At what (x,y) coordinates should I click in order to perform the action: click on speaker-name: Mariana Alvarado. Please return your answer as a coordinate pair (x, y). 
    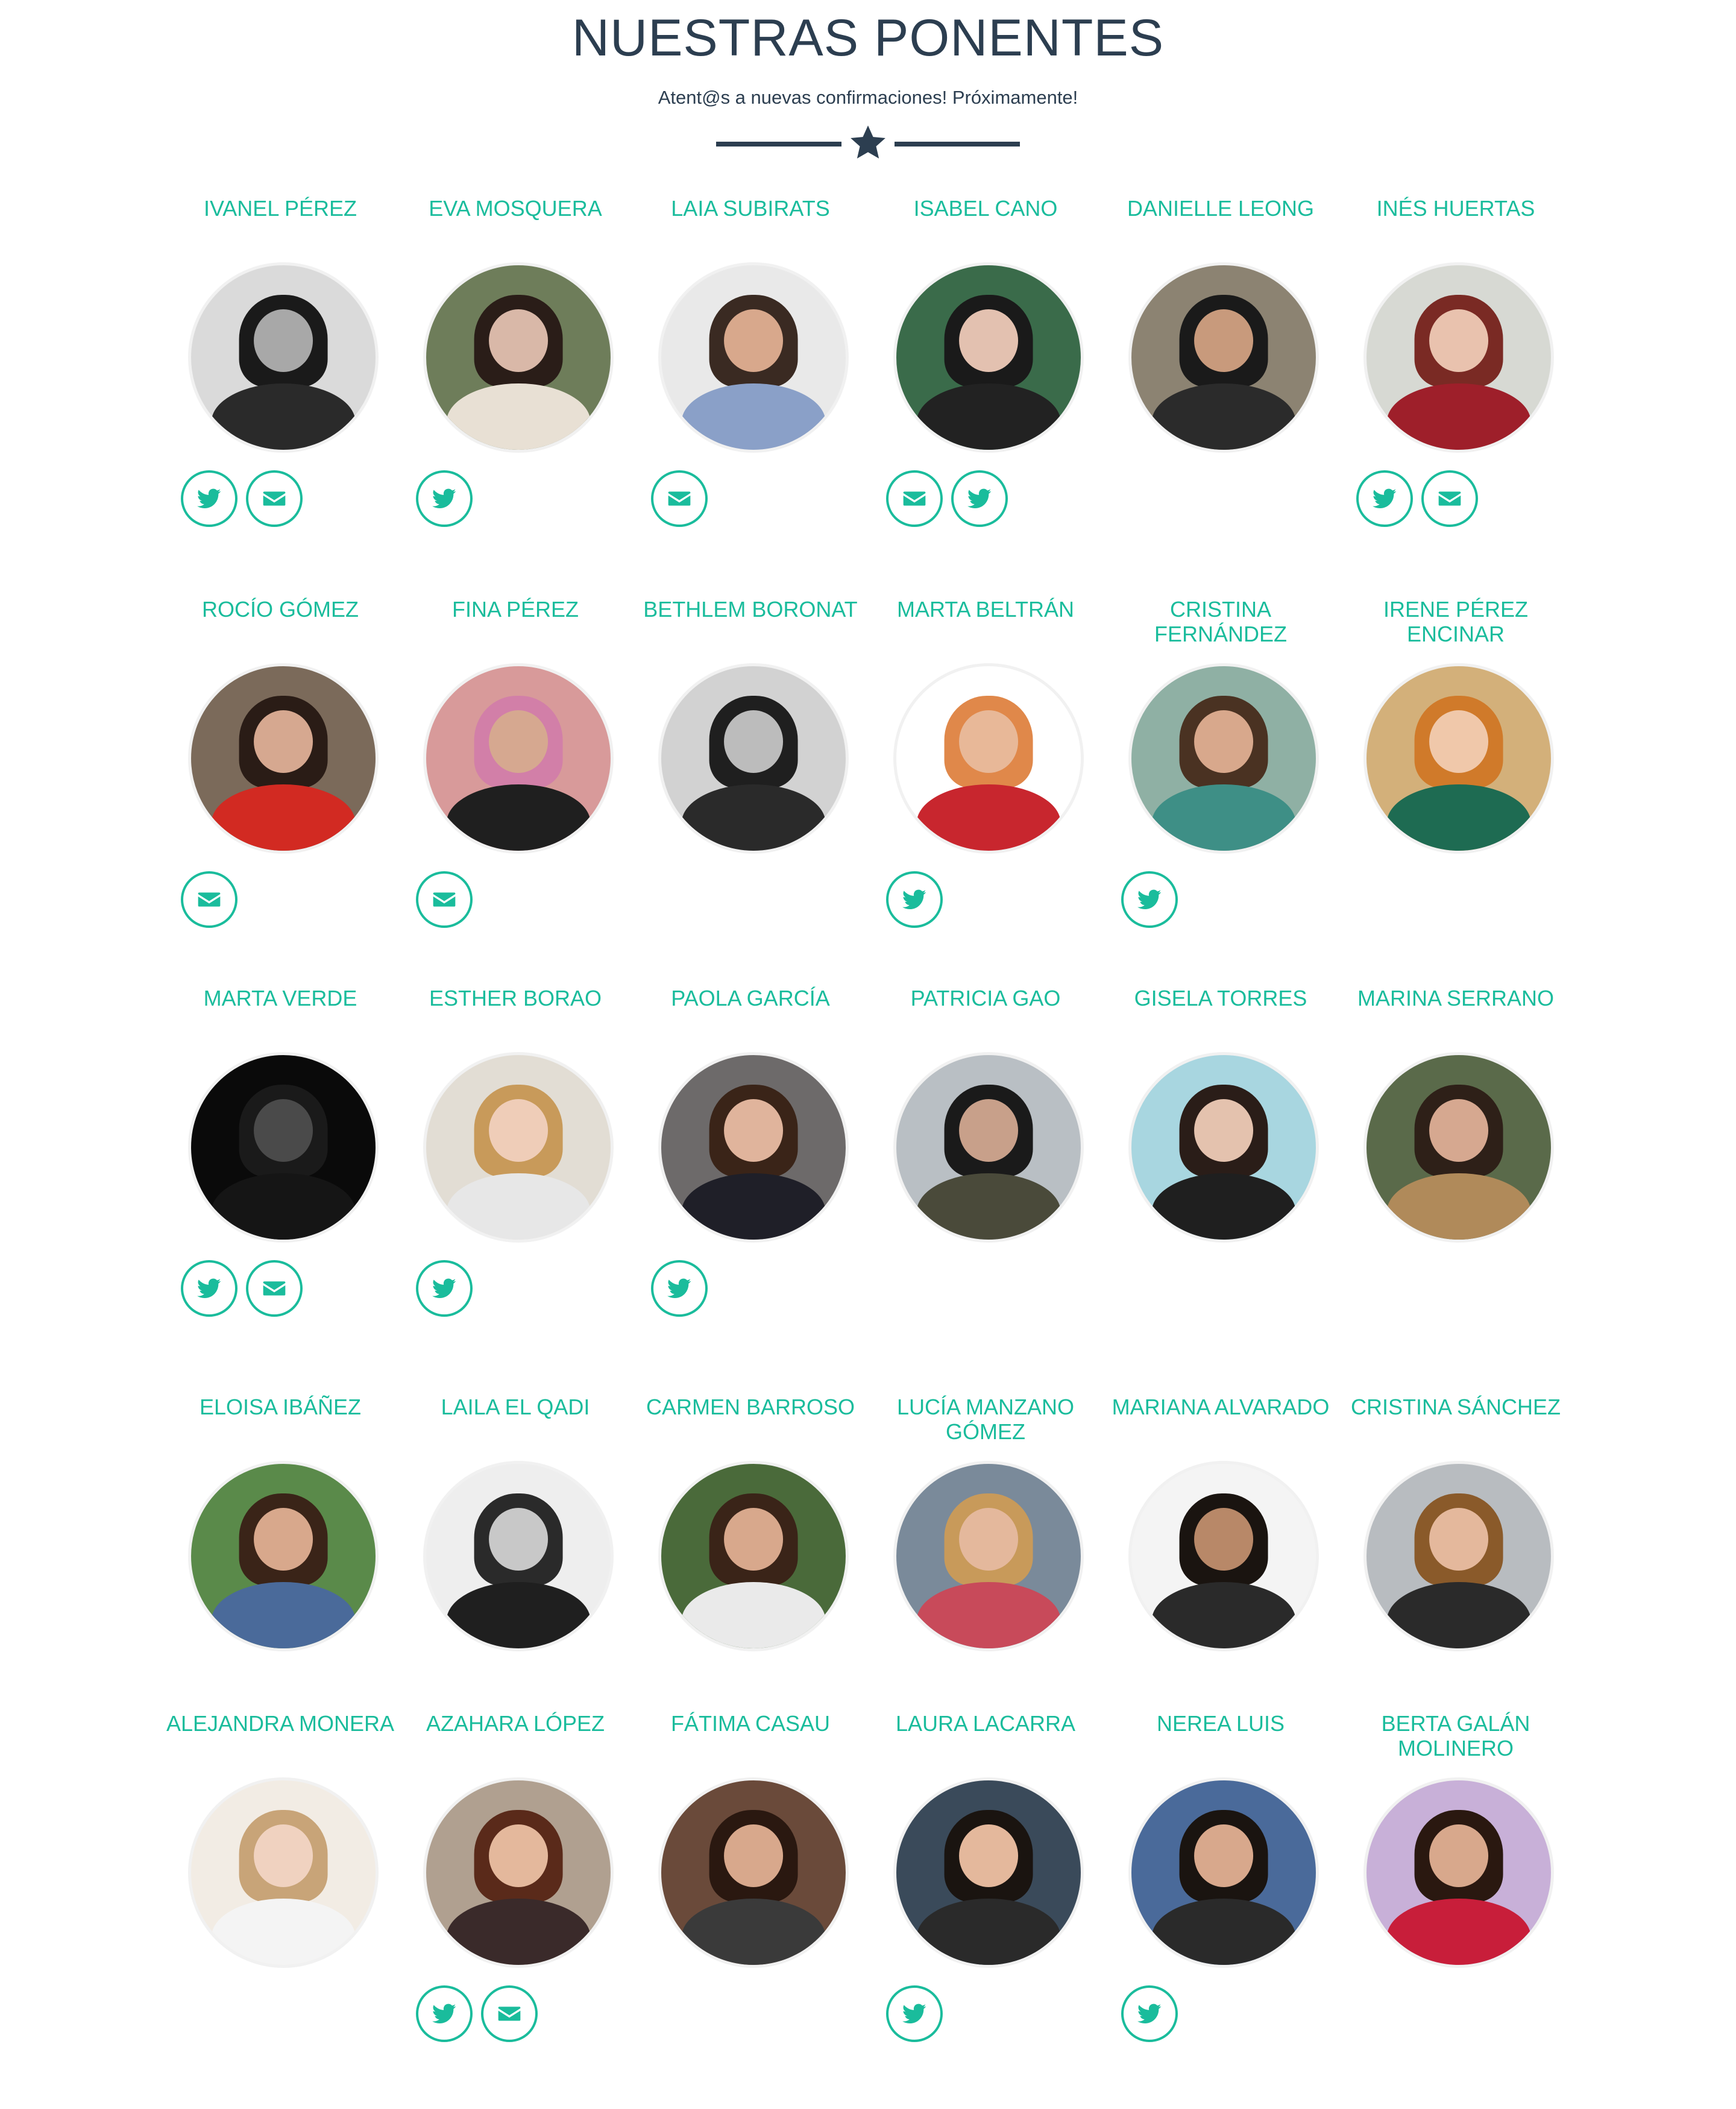
    Looking at the image, I should click on (1221, 1407).